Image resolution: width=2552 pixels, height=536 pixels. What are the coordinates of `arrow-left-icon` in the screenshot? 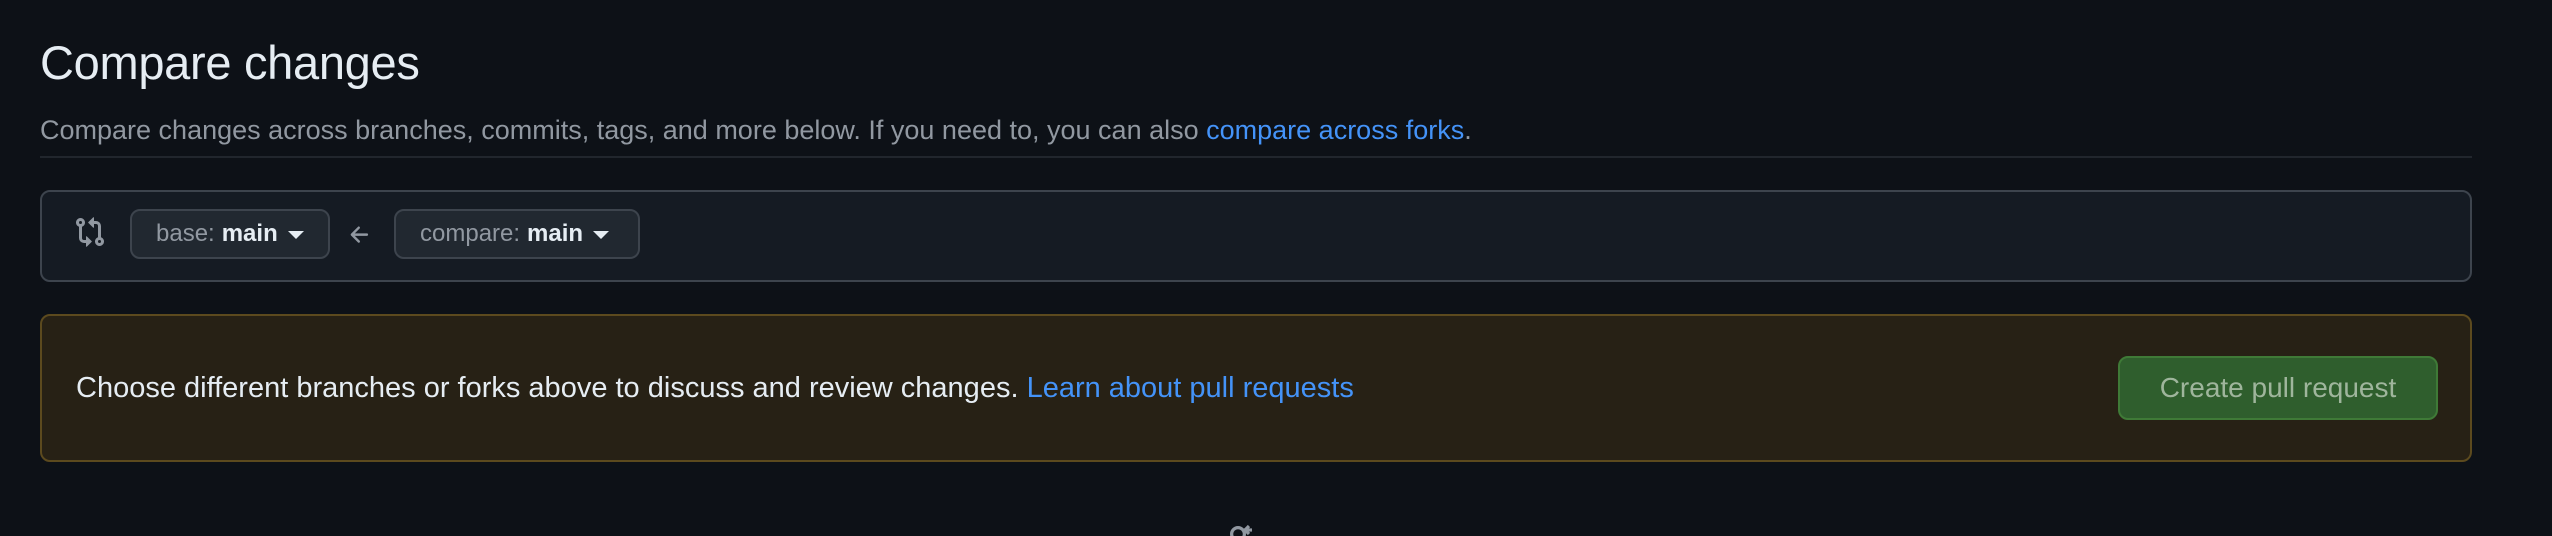 It's located at (359, 234).